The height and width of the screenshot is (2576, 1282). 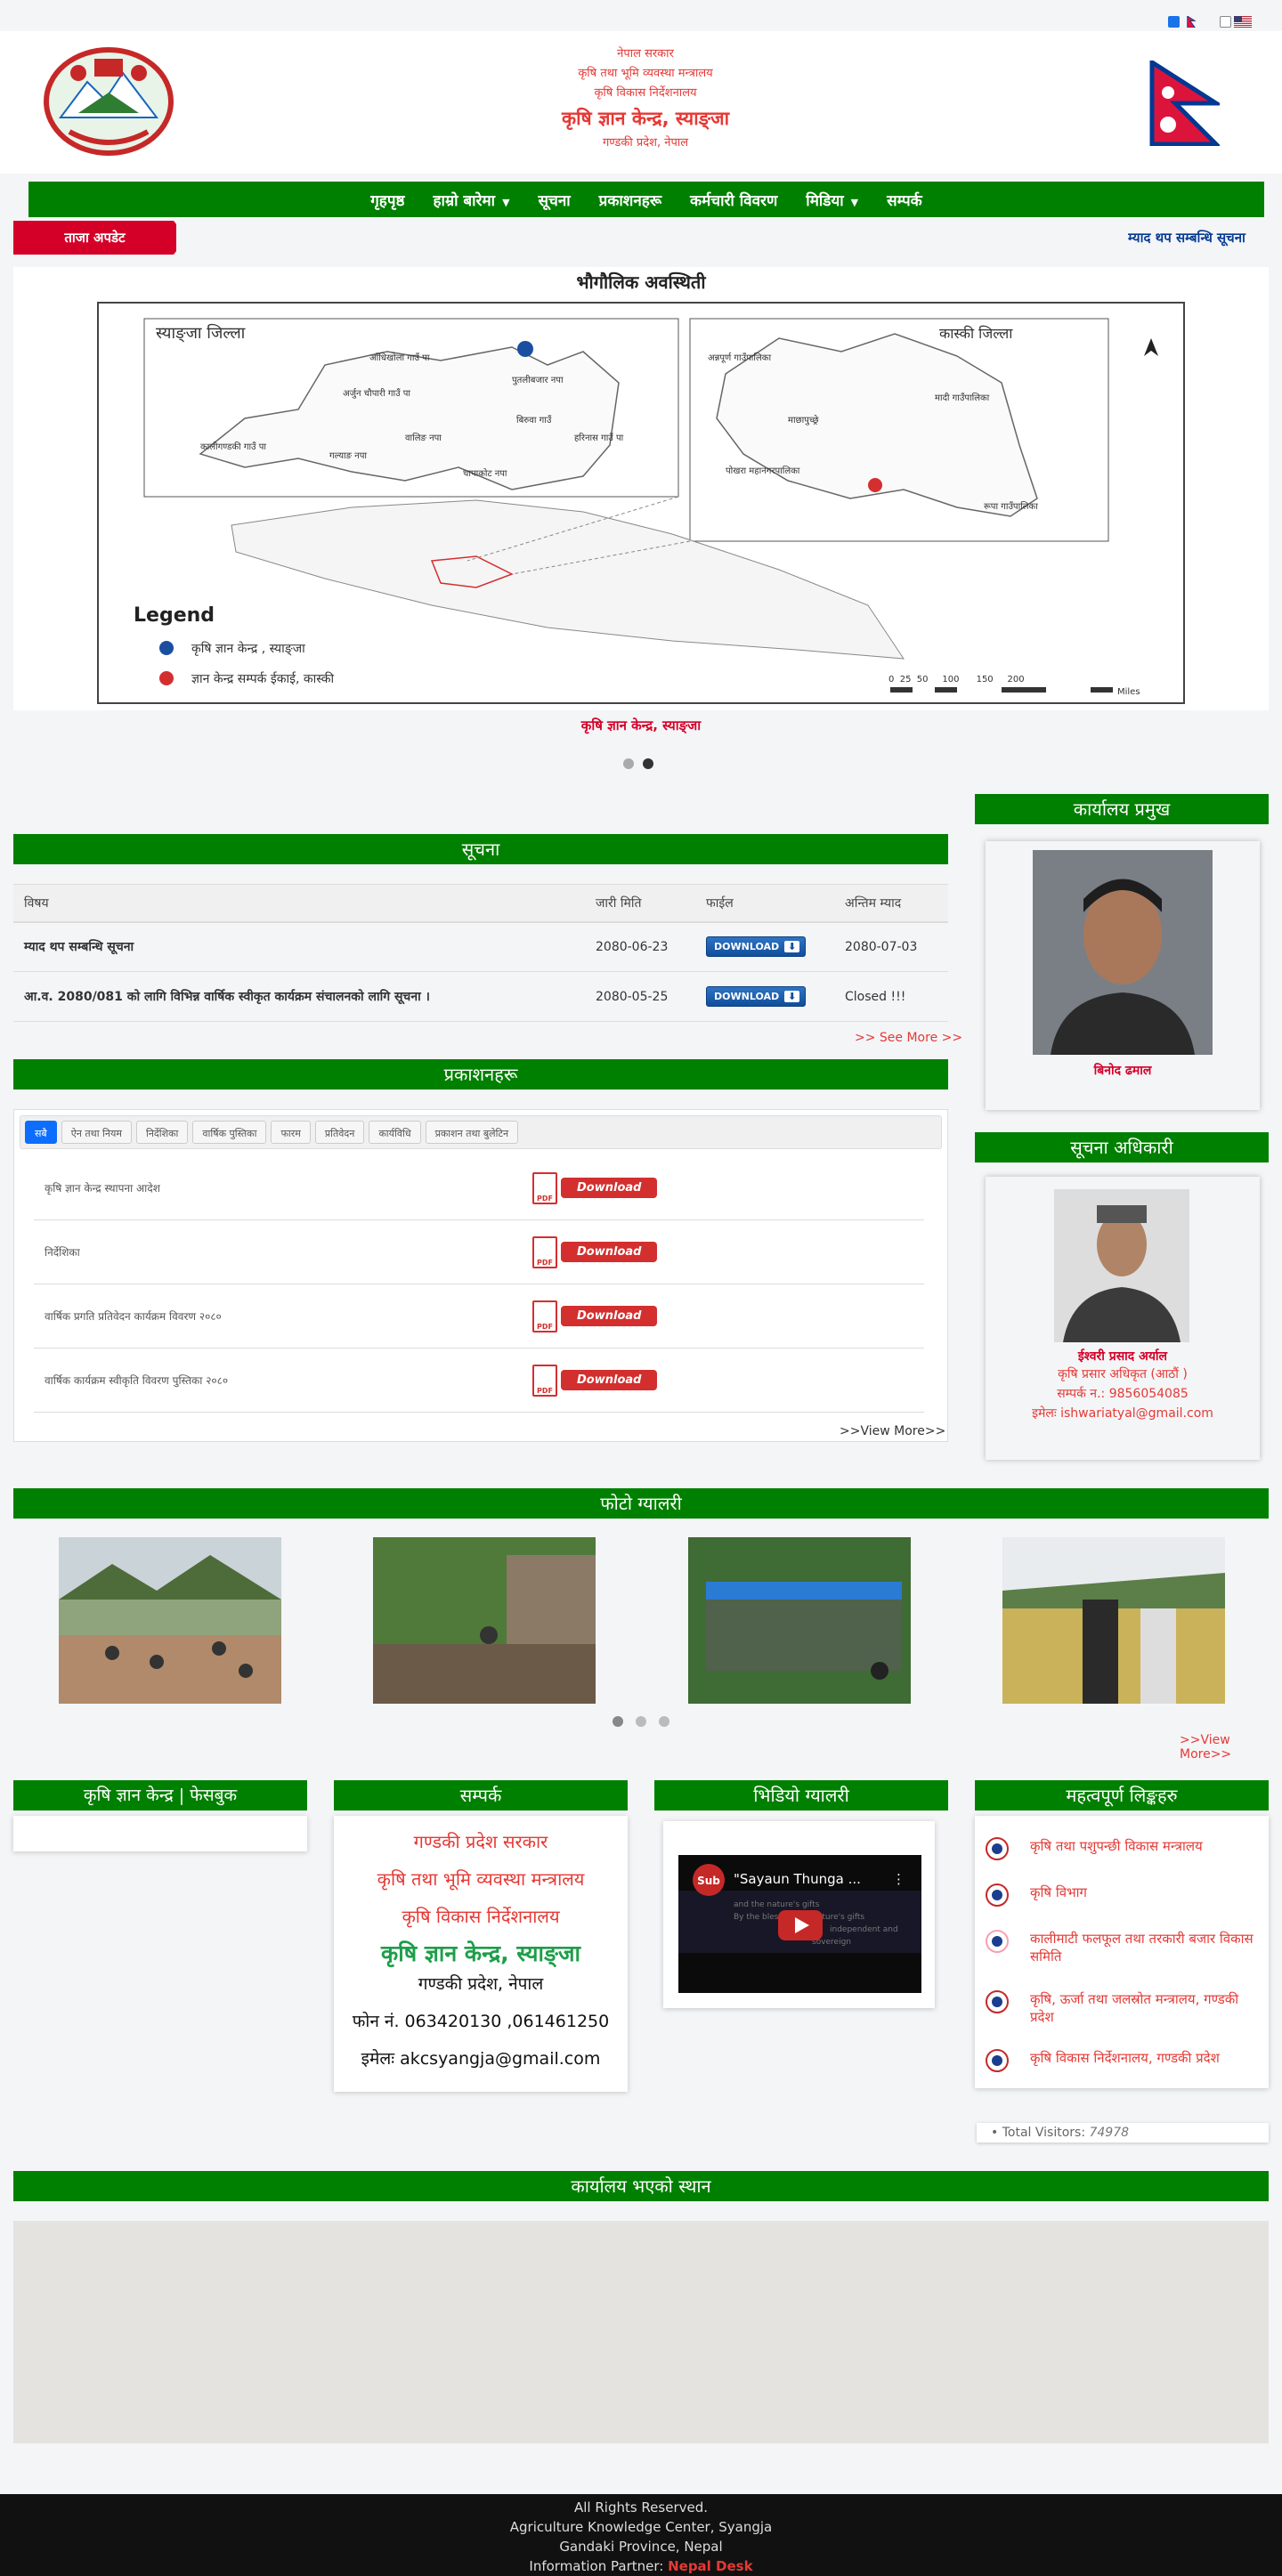 I want to click on nepal-emblem-icon, so click(x=997, y=1848).